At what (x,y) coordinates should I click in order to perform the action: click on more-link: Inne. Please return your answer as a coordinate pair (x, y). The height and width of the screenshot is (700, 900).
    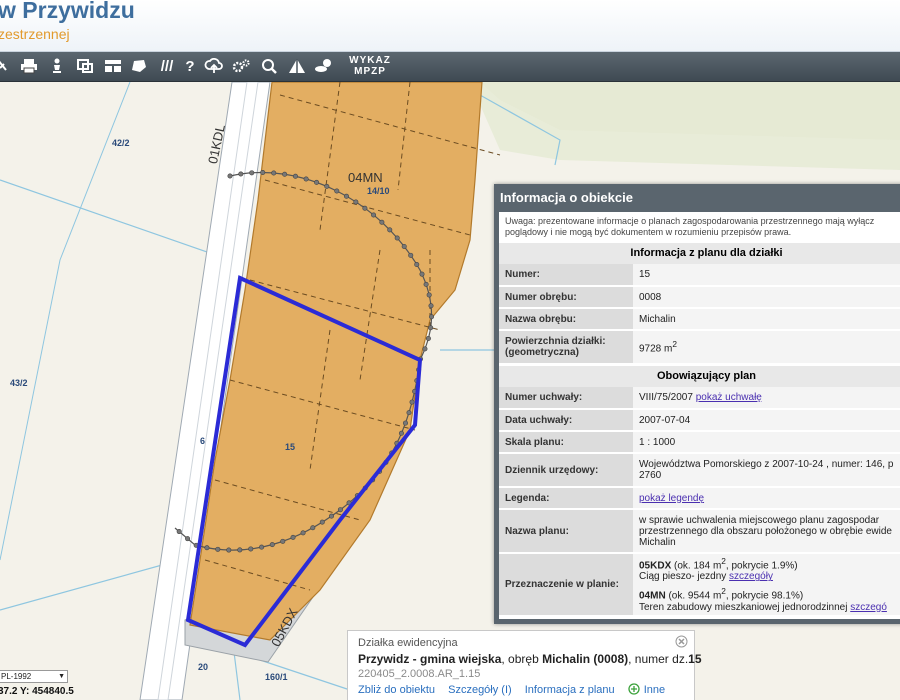
    Looking at the image, I should click on (651, 689).